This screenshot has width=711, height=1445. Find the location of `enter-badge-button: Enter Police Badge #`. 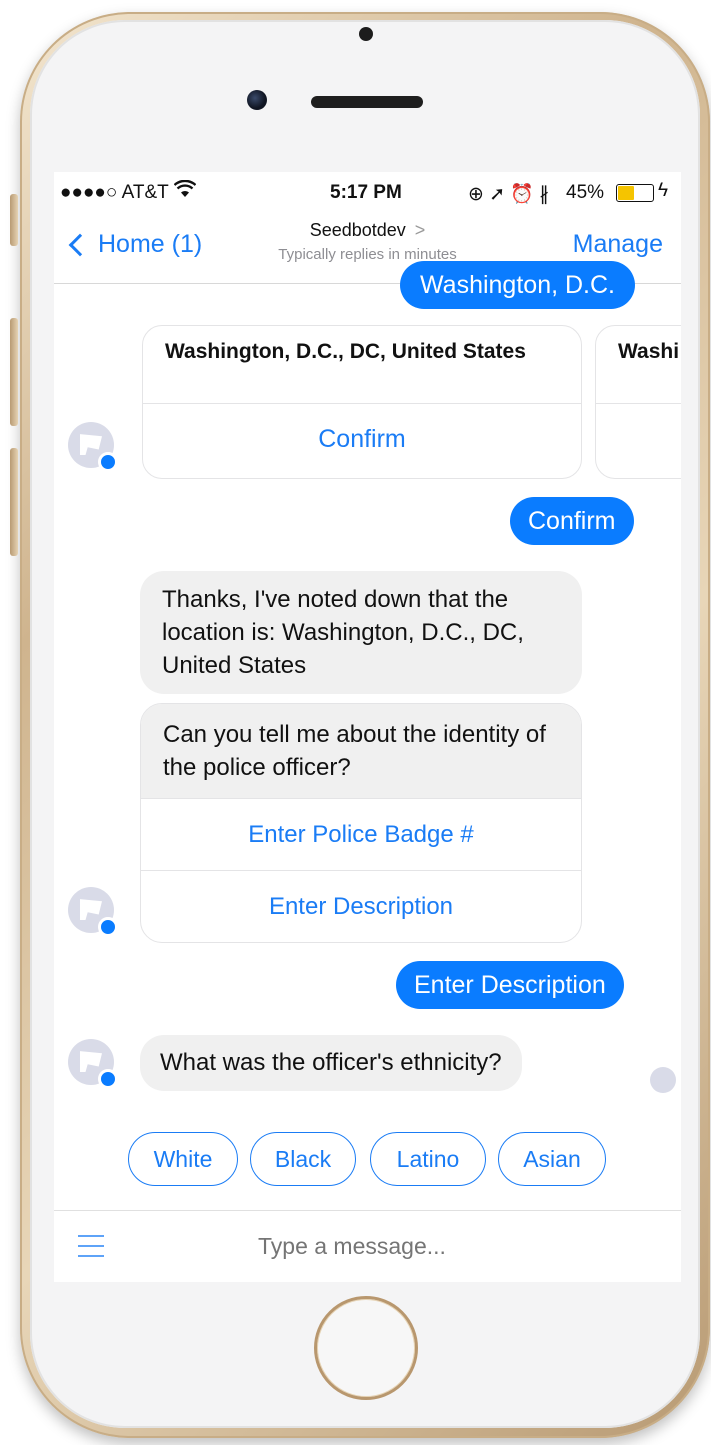

enter-badge-button: Enter Police Badge # is located at coordinates (361, 834).